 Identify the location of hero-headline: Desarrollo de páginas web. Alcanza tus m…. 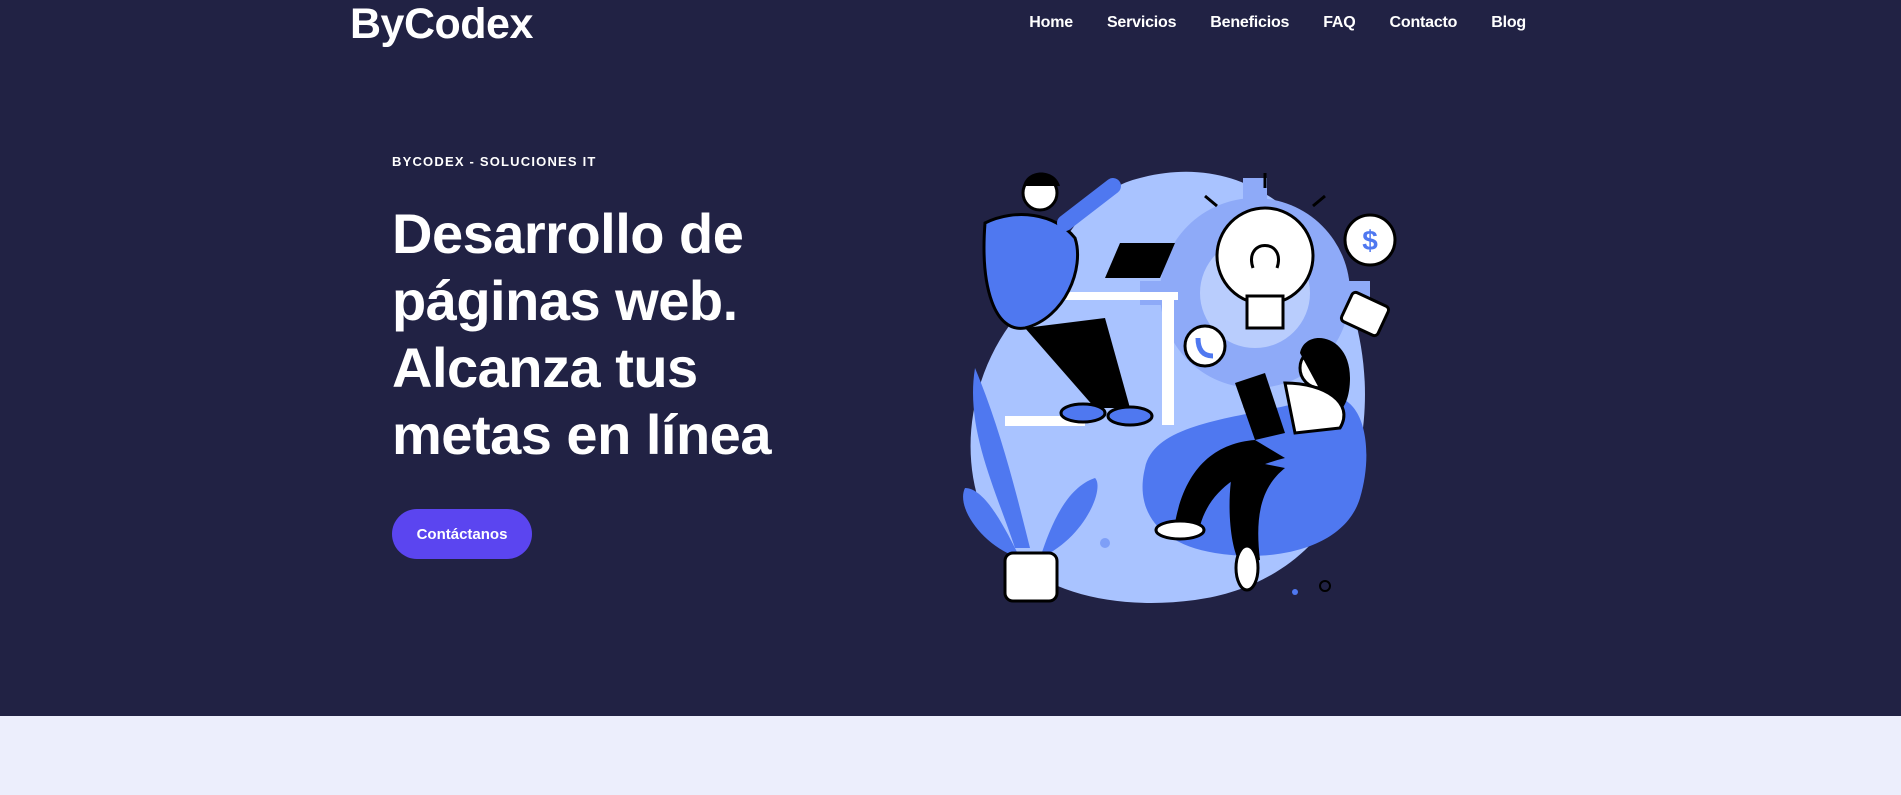
(581, 334).